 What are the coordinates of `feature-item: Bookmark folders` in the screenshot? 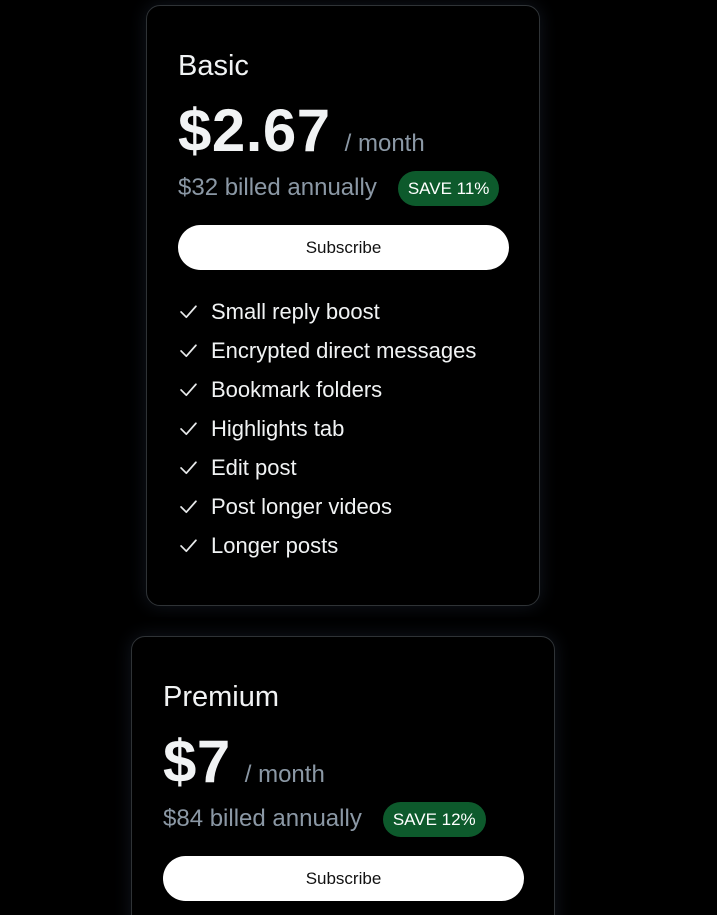 It's located at (343, 389).